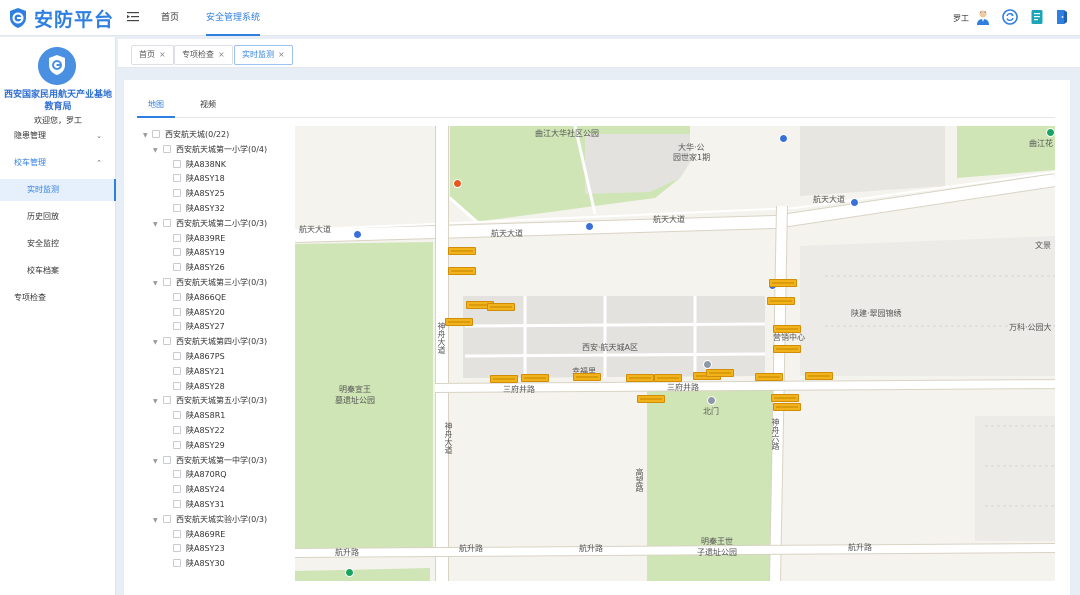  What do you see at coordinates (199, 253) in the screenshot?
I see `tree-vehicle: 陕A8SY19` at bounding box center [199, 253].